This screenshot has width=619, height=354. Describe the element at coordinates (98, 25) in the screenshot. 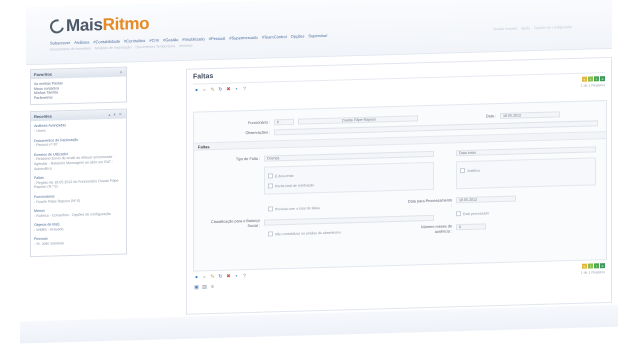

I see `app-logo: MaisRitmo` at that location.